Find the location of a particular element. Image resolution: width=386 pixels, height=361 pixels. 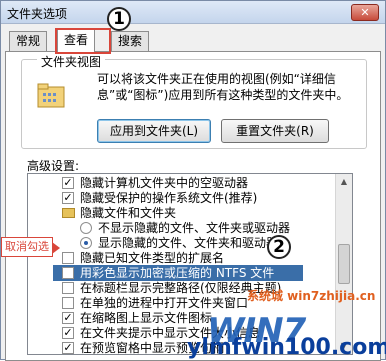

watermark-text: 系统城 win7zhijia.cn is located at coordinates (311, 296).